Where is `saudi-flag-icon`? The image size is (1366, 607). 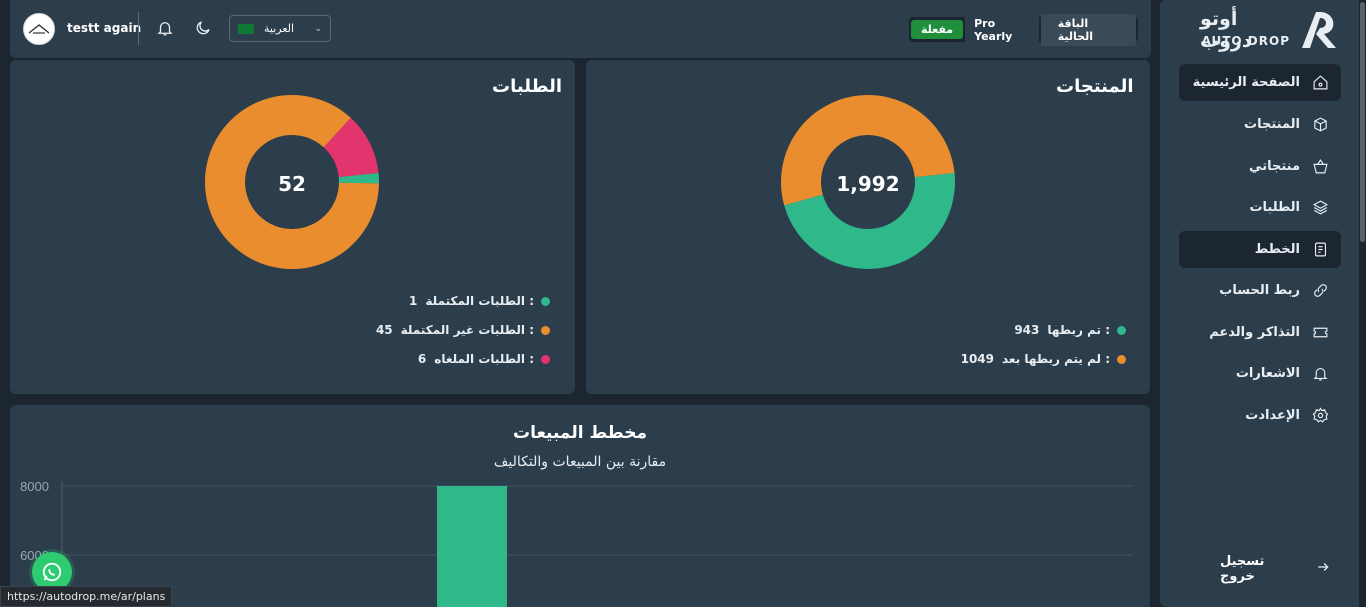 saudi-flag-icon is located at coordinates (246, 28).